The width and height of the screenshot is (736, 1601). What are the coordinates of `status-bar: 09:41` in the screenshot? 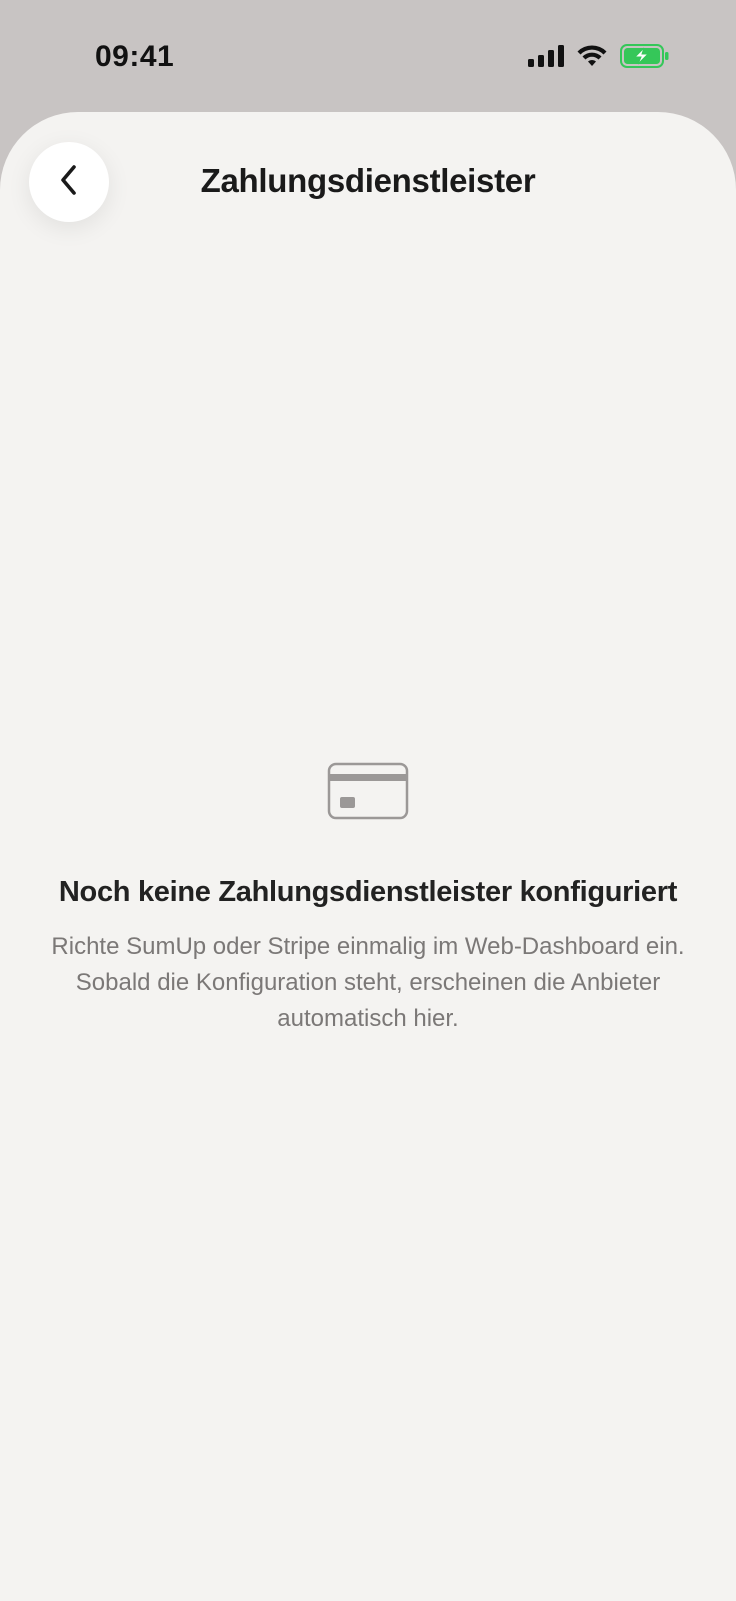 It's located at (368, 56).